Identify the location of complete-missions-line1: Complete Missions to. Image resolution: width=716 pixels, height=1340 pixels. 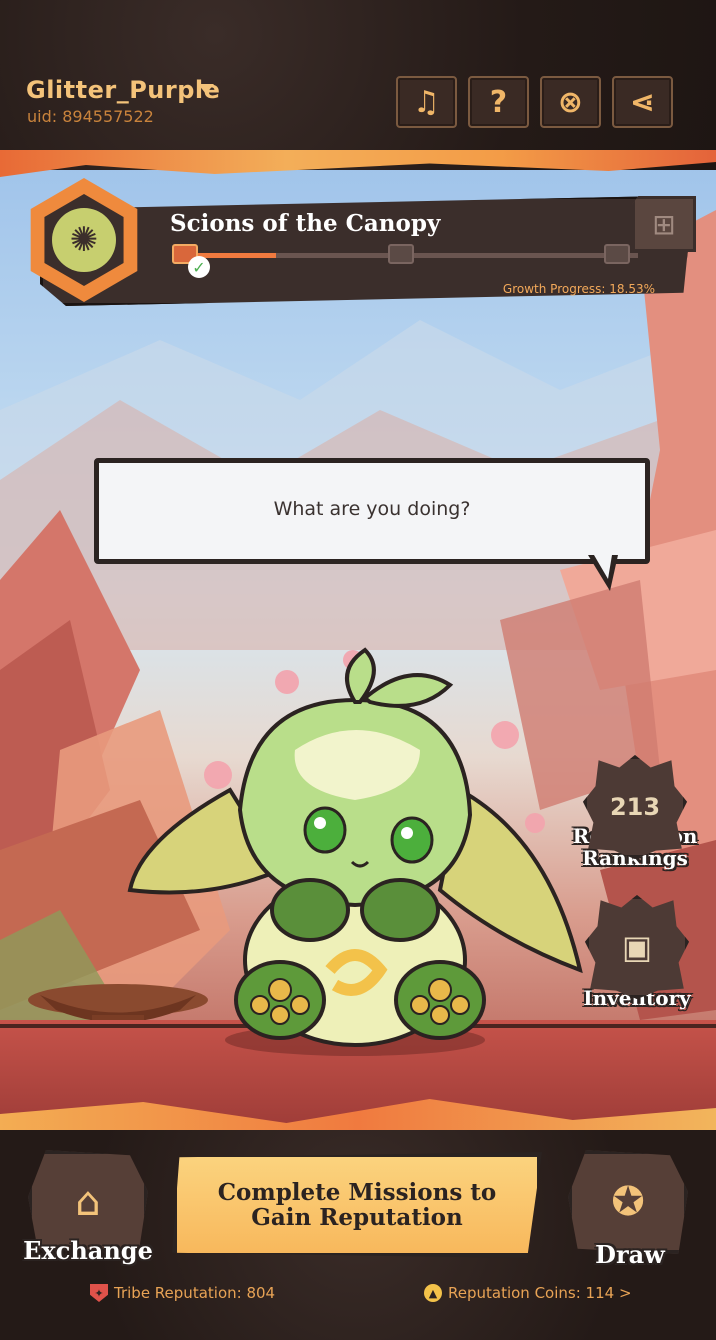
(357, 1192).